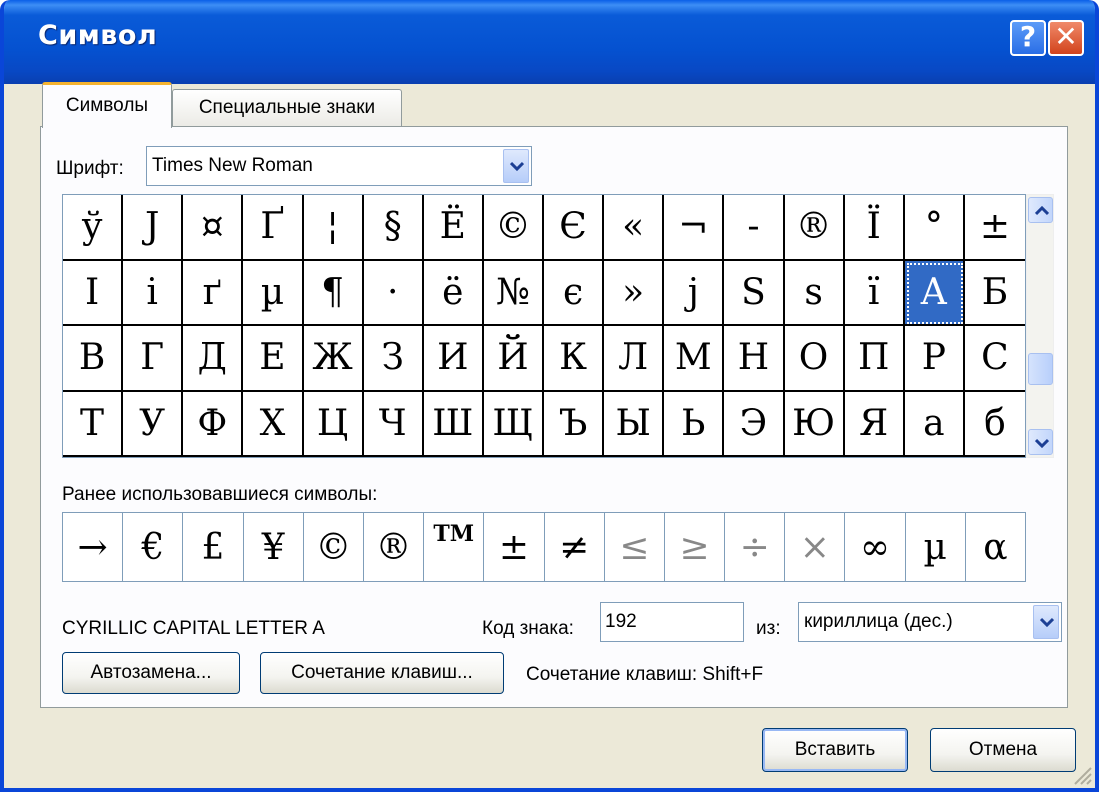 The width and height of the screenshot is (1099, 792). I want to click on char-code-input: 192, so click(672, 622).